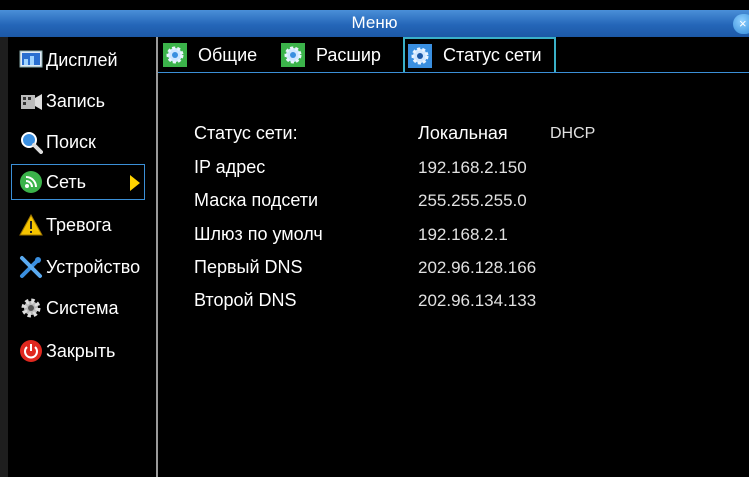  I want to click on sidebar-item-label: Поиск, so click(71, 141).